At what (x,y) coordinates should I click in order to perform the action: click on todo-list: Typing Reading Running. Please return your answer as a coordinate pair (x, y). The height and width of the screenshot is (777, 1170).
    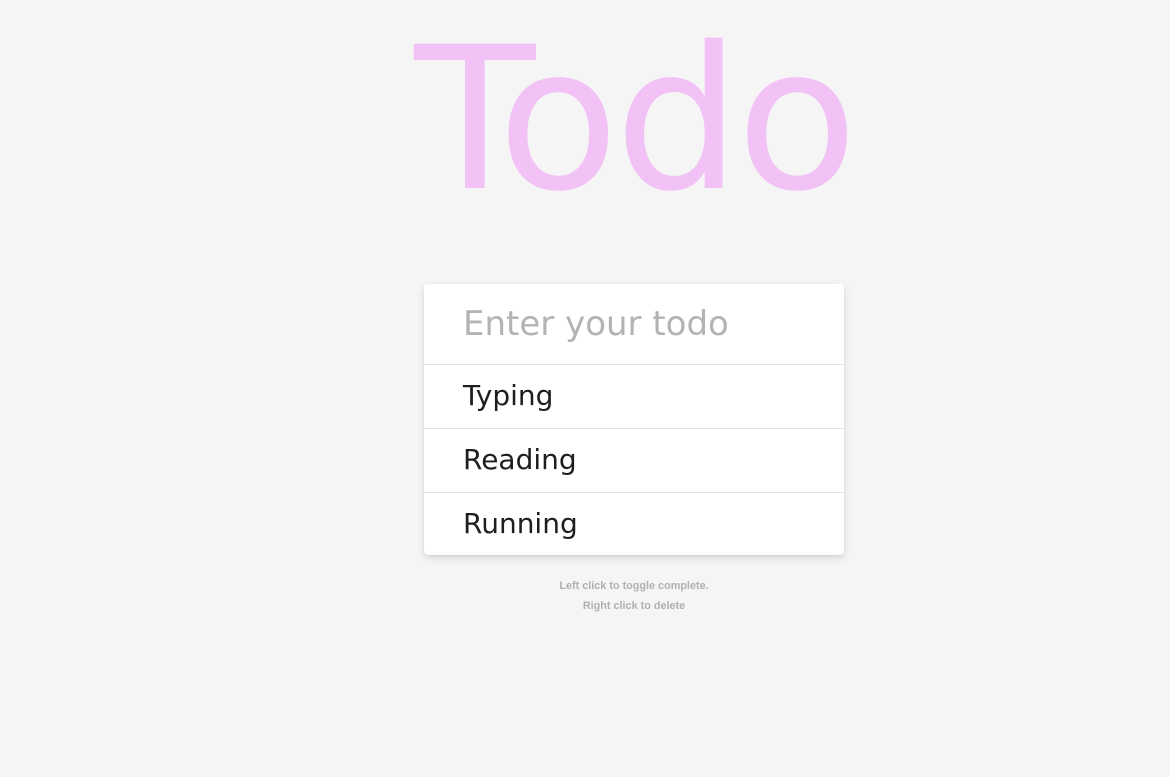
    Looking at the image, I should click on (634, 460).